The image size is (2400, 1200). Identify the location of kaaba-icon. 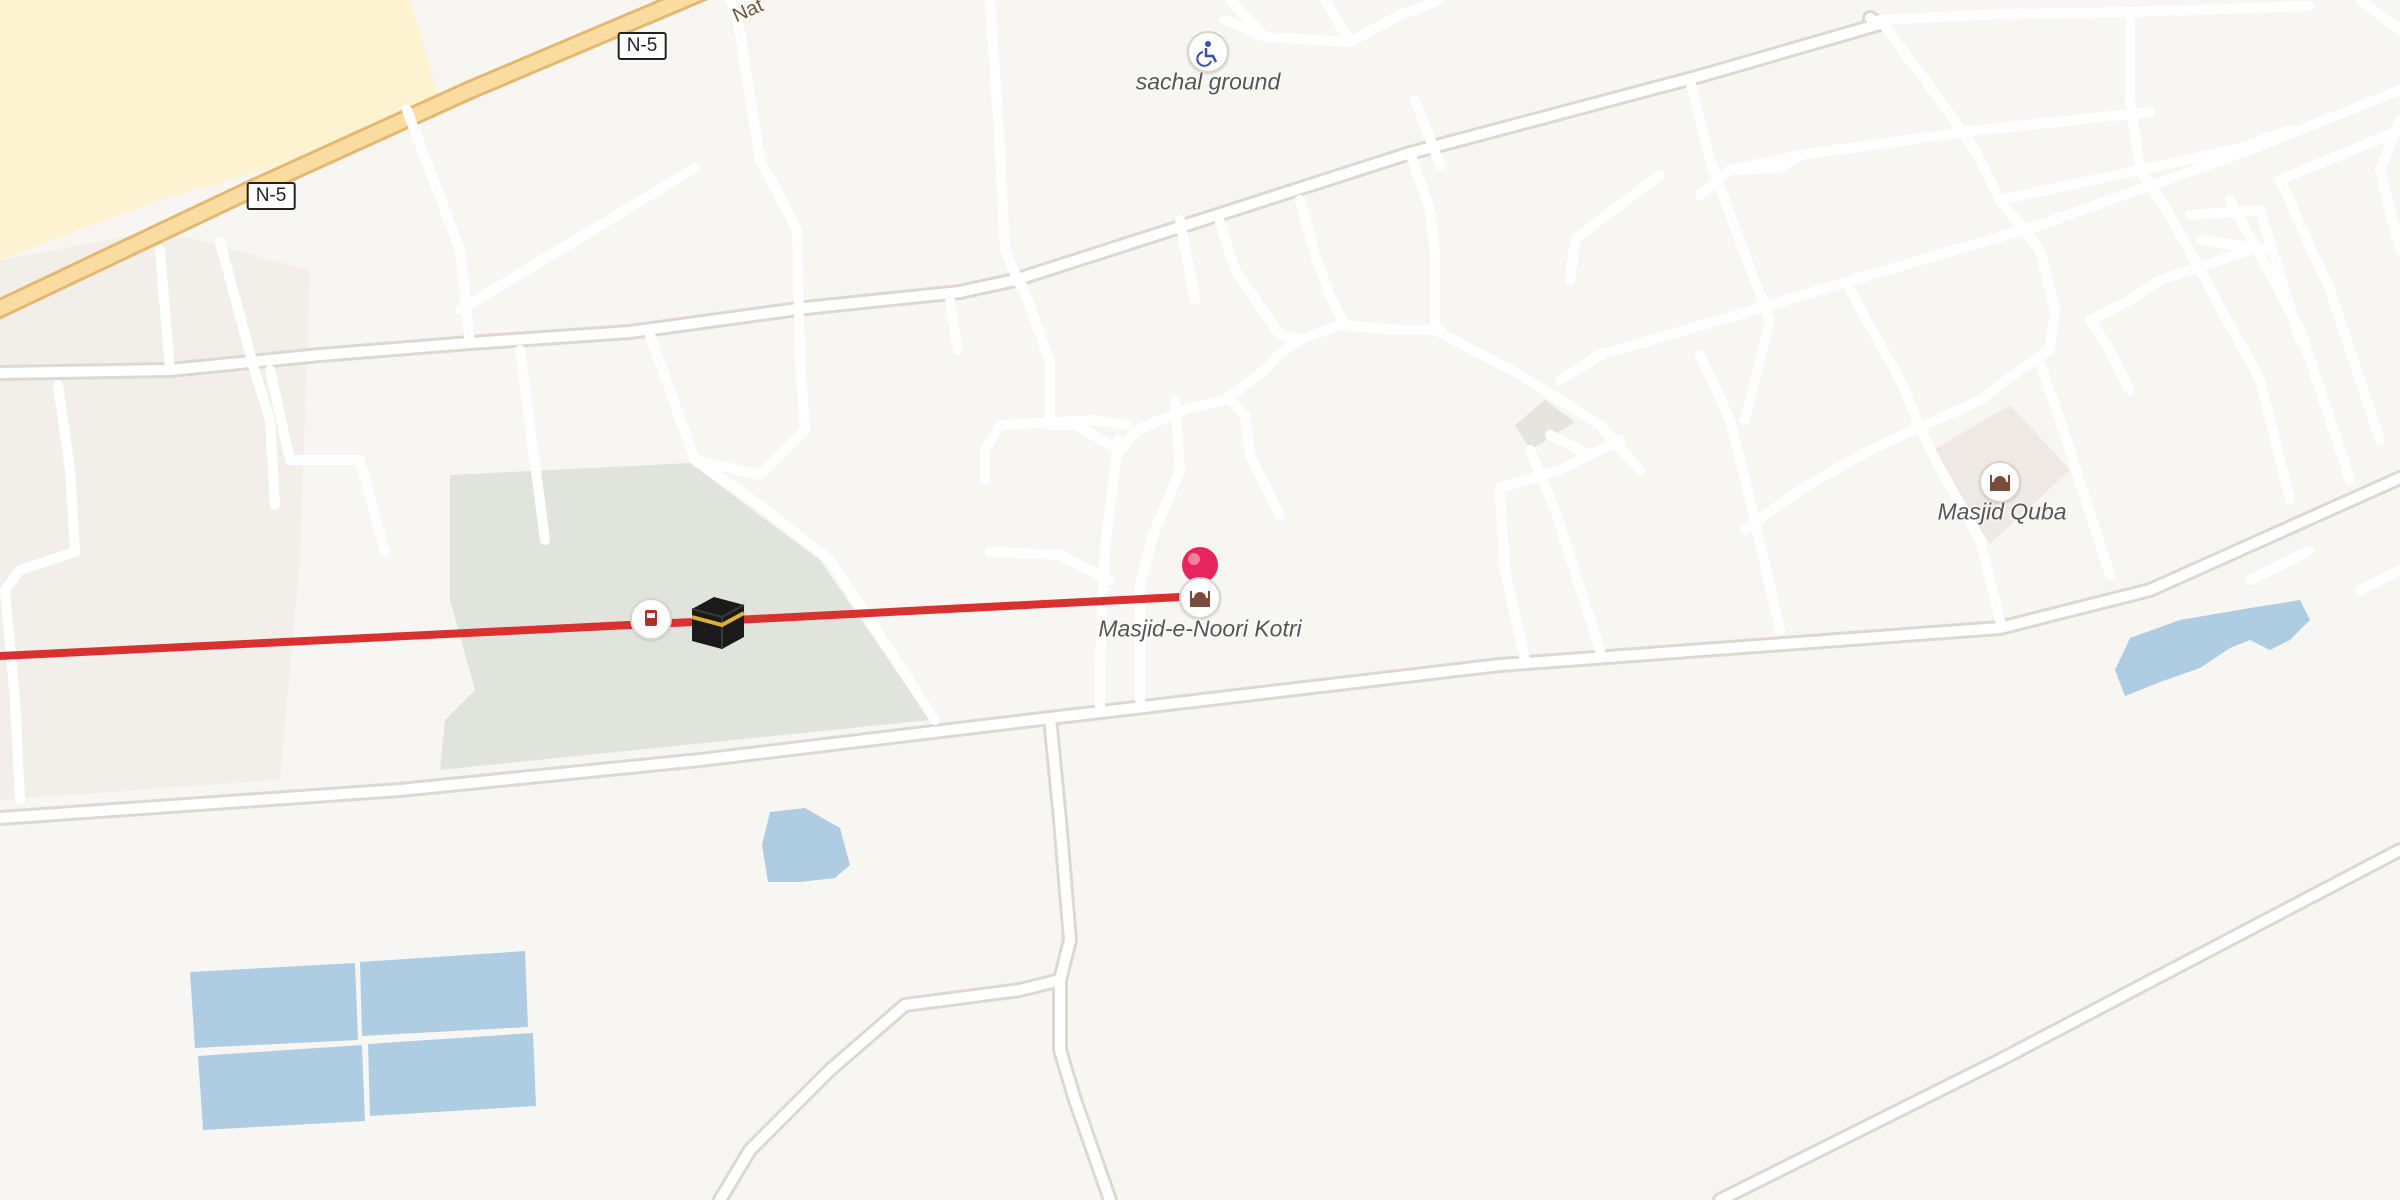
(718, 623).